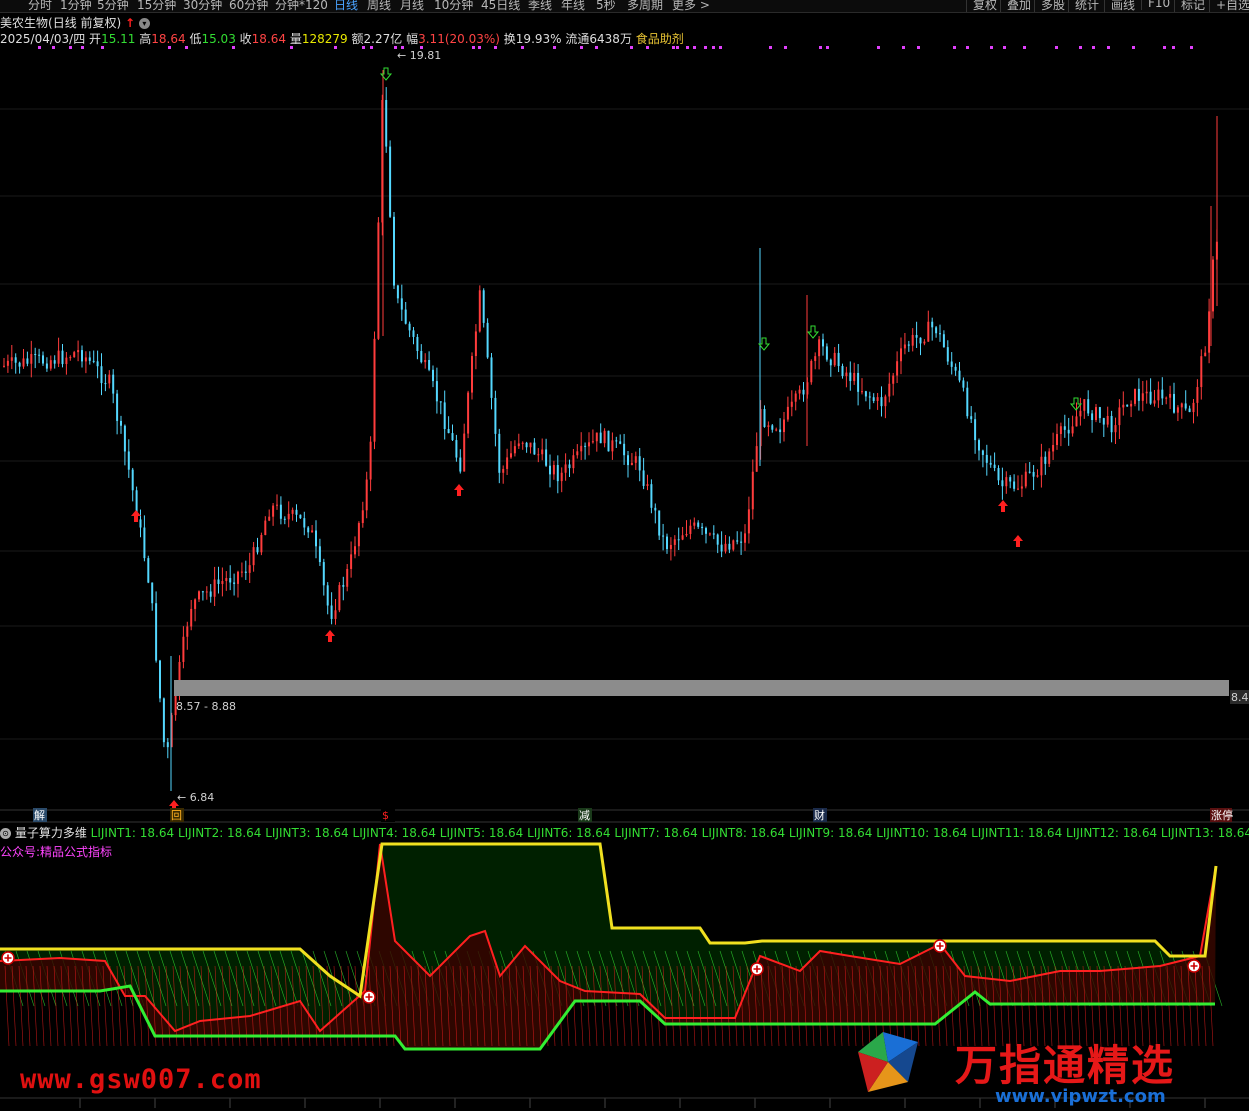 This screenshot has height=1111, width=1249. Describe the element at coordinates (130, 23) in the screenshot. I see `limit-up-arrow-icon: ↑` at that location.